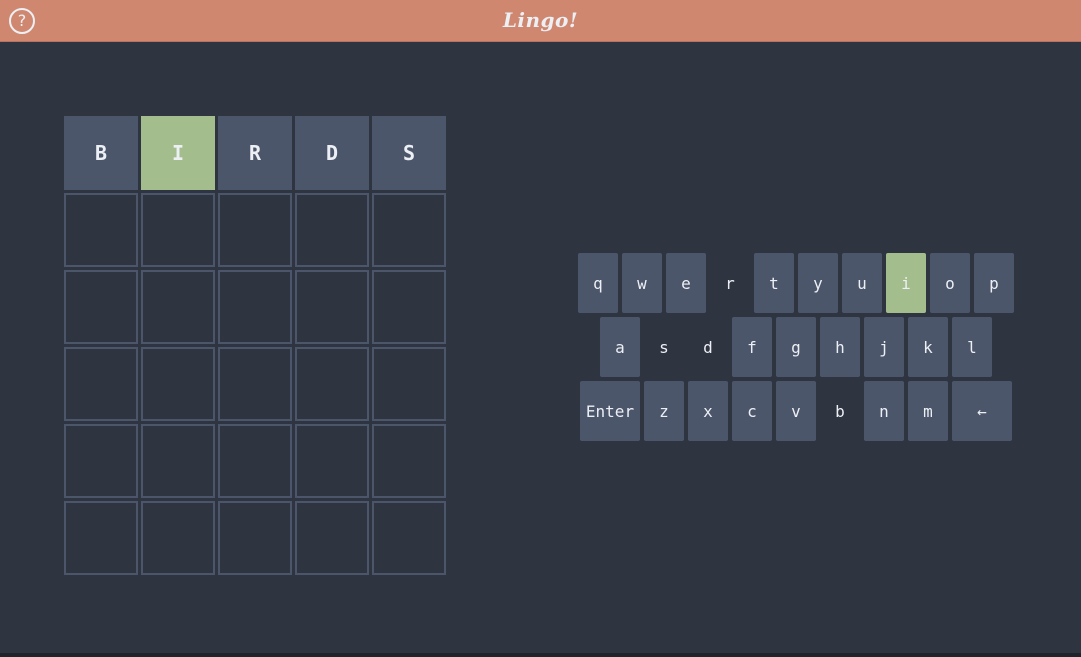 Image resolution: width=1081 pixels, height=657 pixels. What do you see at coordinates (730, 283) in the screenshot?
I see `key-r: r` at bounding box center [730, 283].